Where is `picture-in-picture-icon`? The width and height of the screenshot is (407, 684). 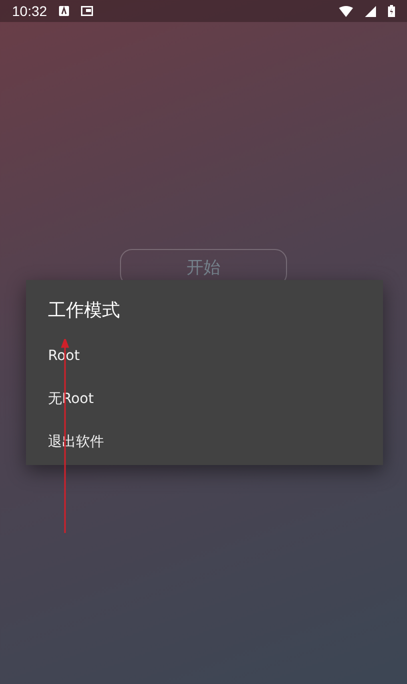 picture-in-picture-icon is located at coordinates (87, 11).